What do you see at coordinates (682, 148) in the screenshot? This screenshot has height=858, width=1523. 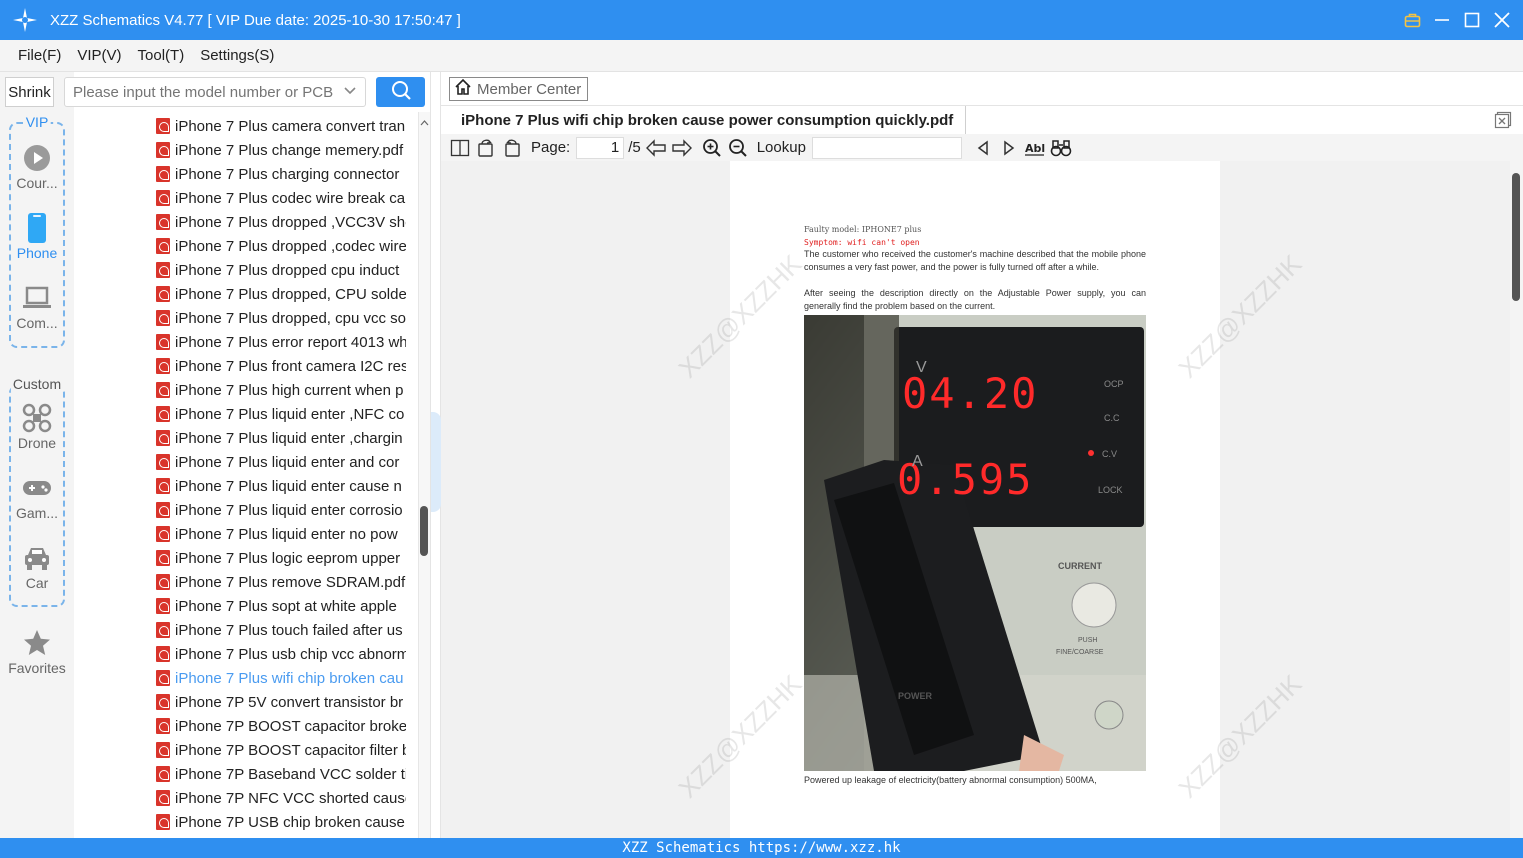 I see `next-page-arrow-icon` at bounding box center [682, 148].